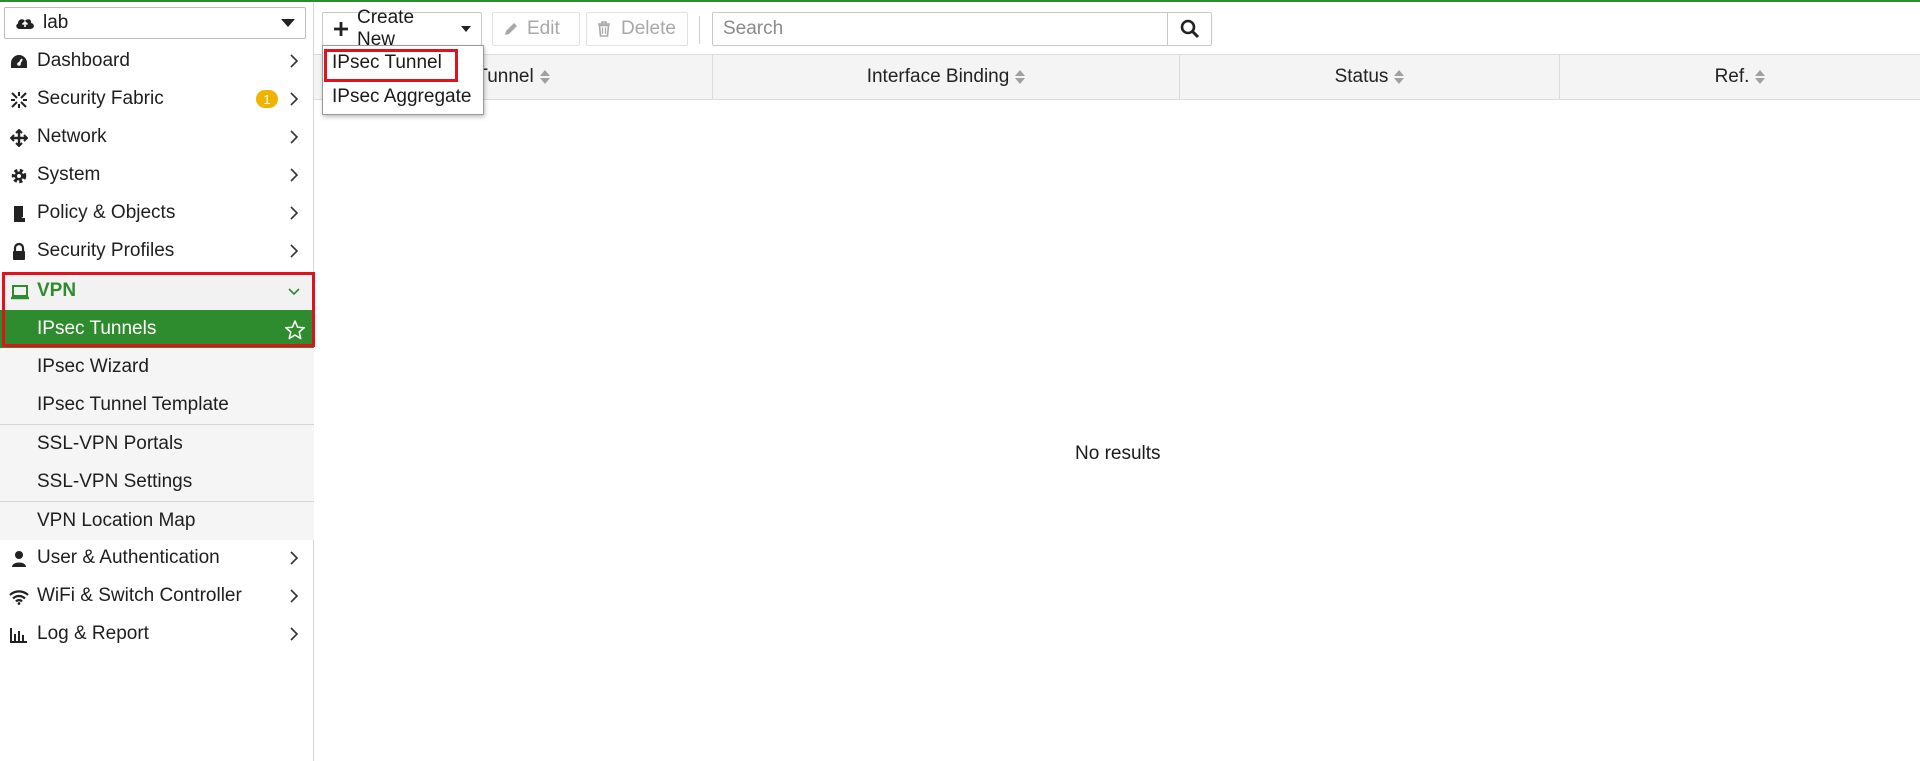 Image resolution: width=1920 pixels, height=761 pixels. I want to click on column-header-interface-binding: Interface Binding, so click(946, 77).